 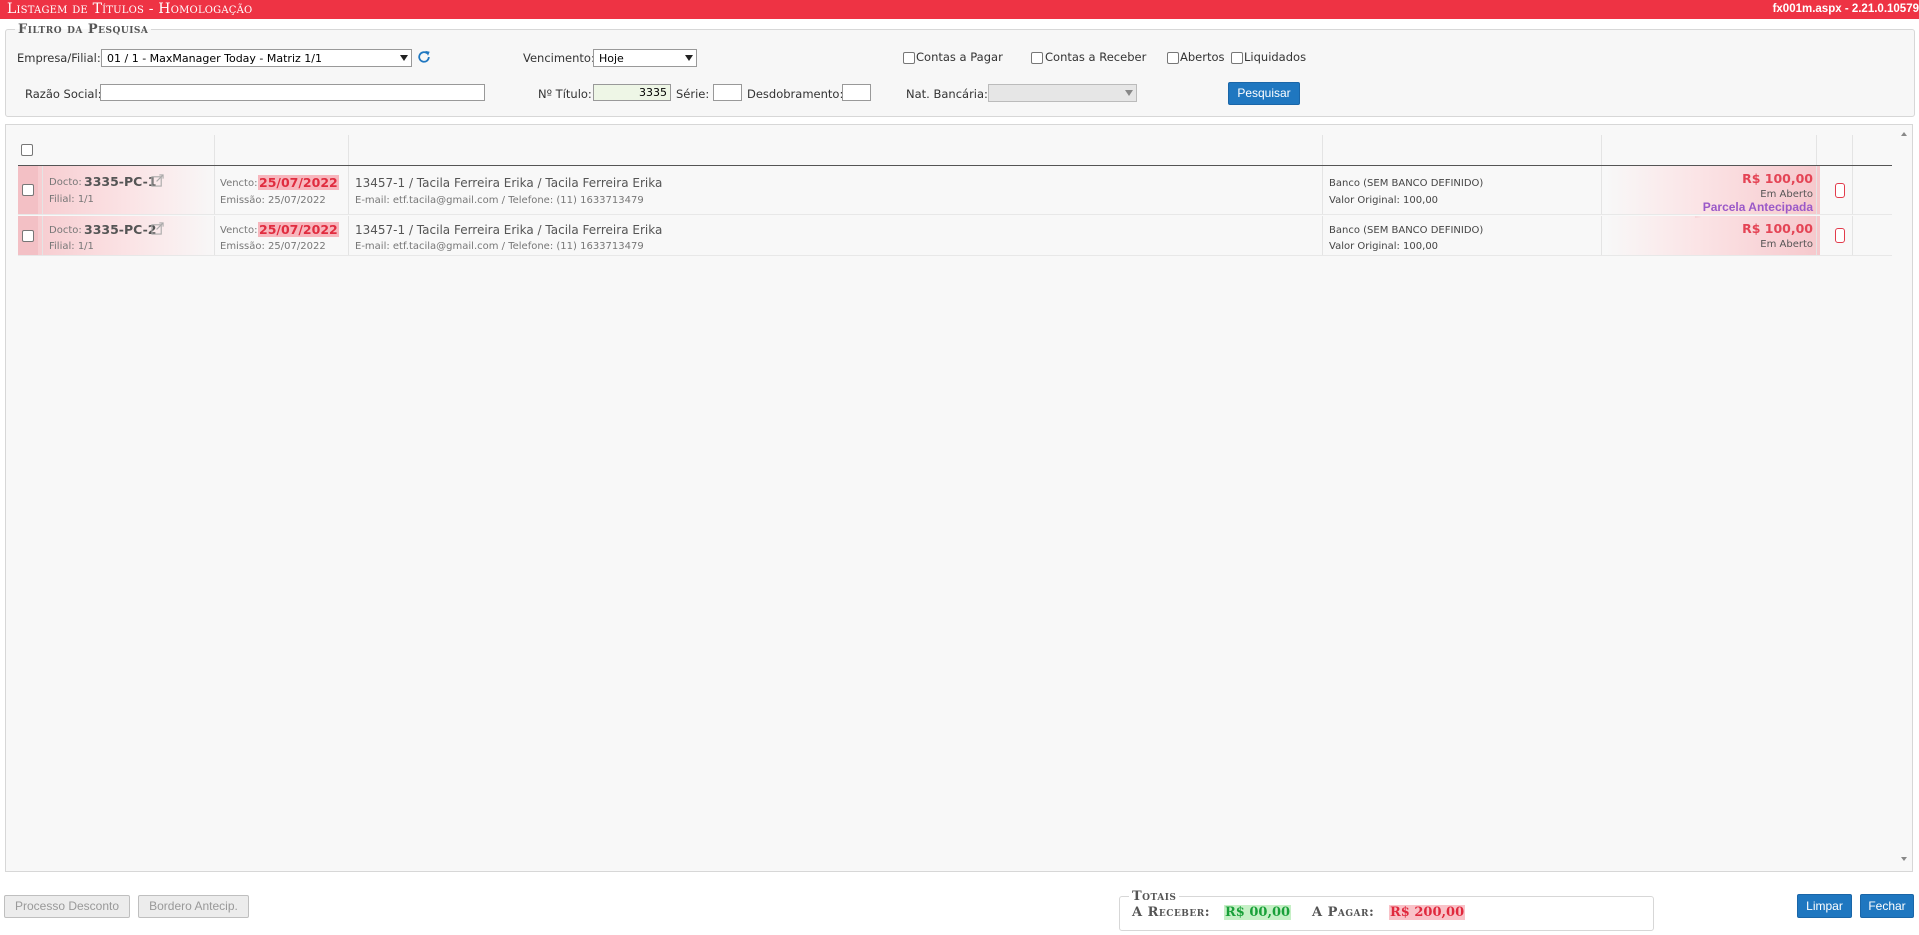 What do you see at coordinates (960, 69) in the screenshot?
I see `filter-panel: Filtro da Pesquisa` at bounding box center [960, 69].